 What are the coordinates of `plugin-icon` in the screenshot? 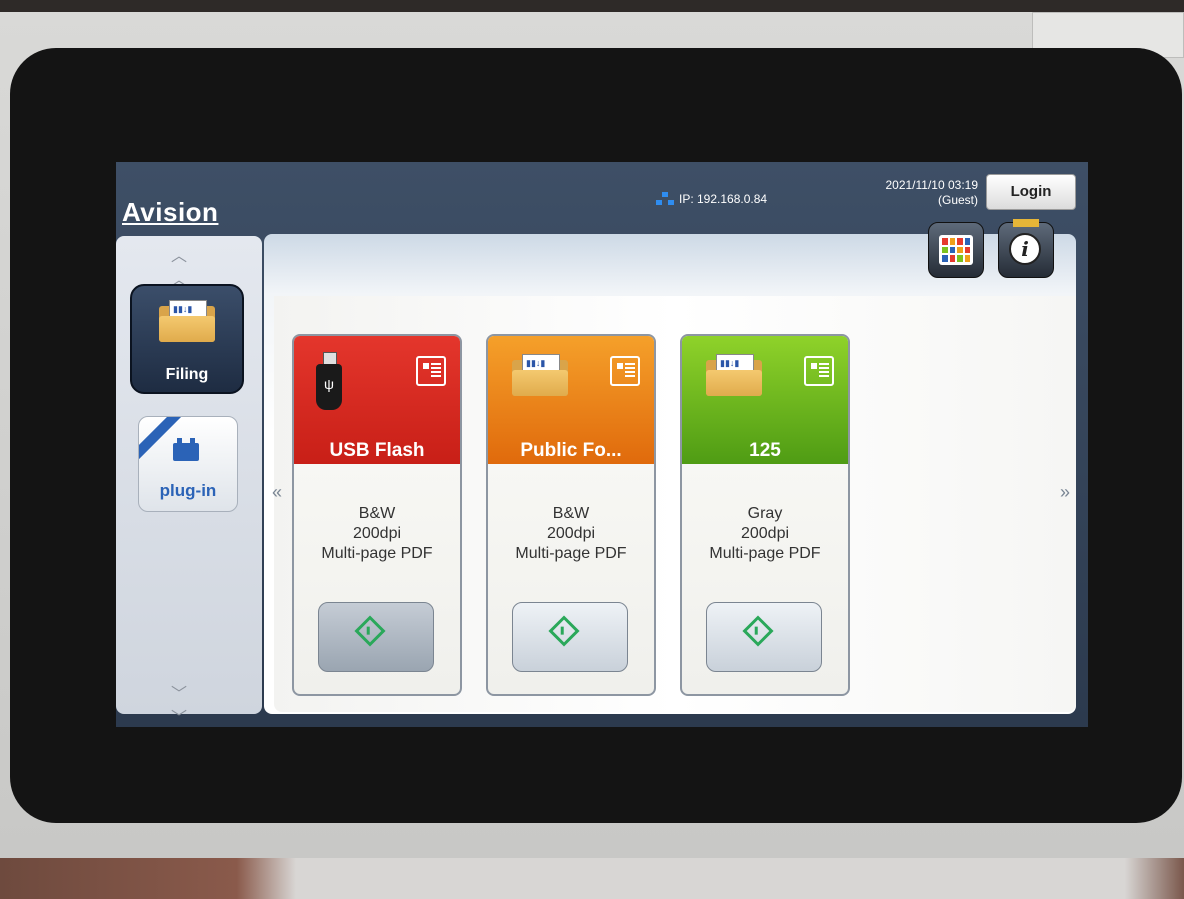 It's located at (186, 449).